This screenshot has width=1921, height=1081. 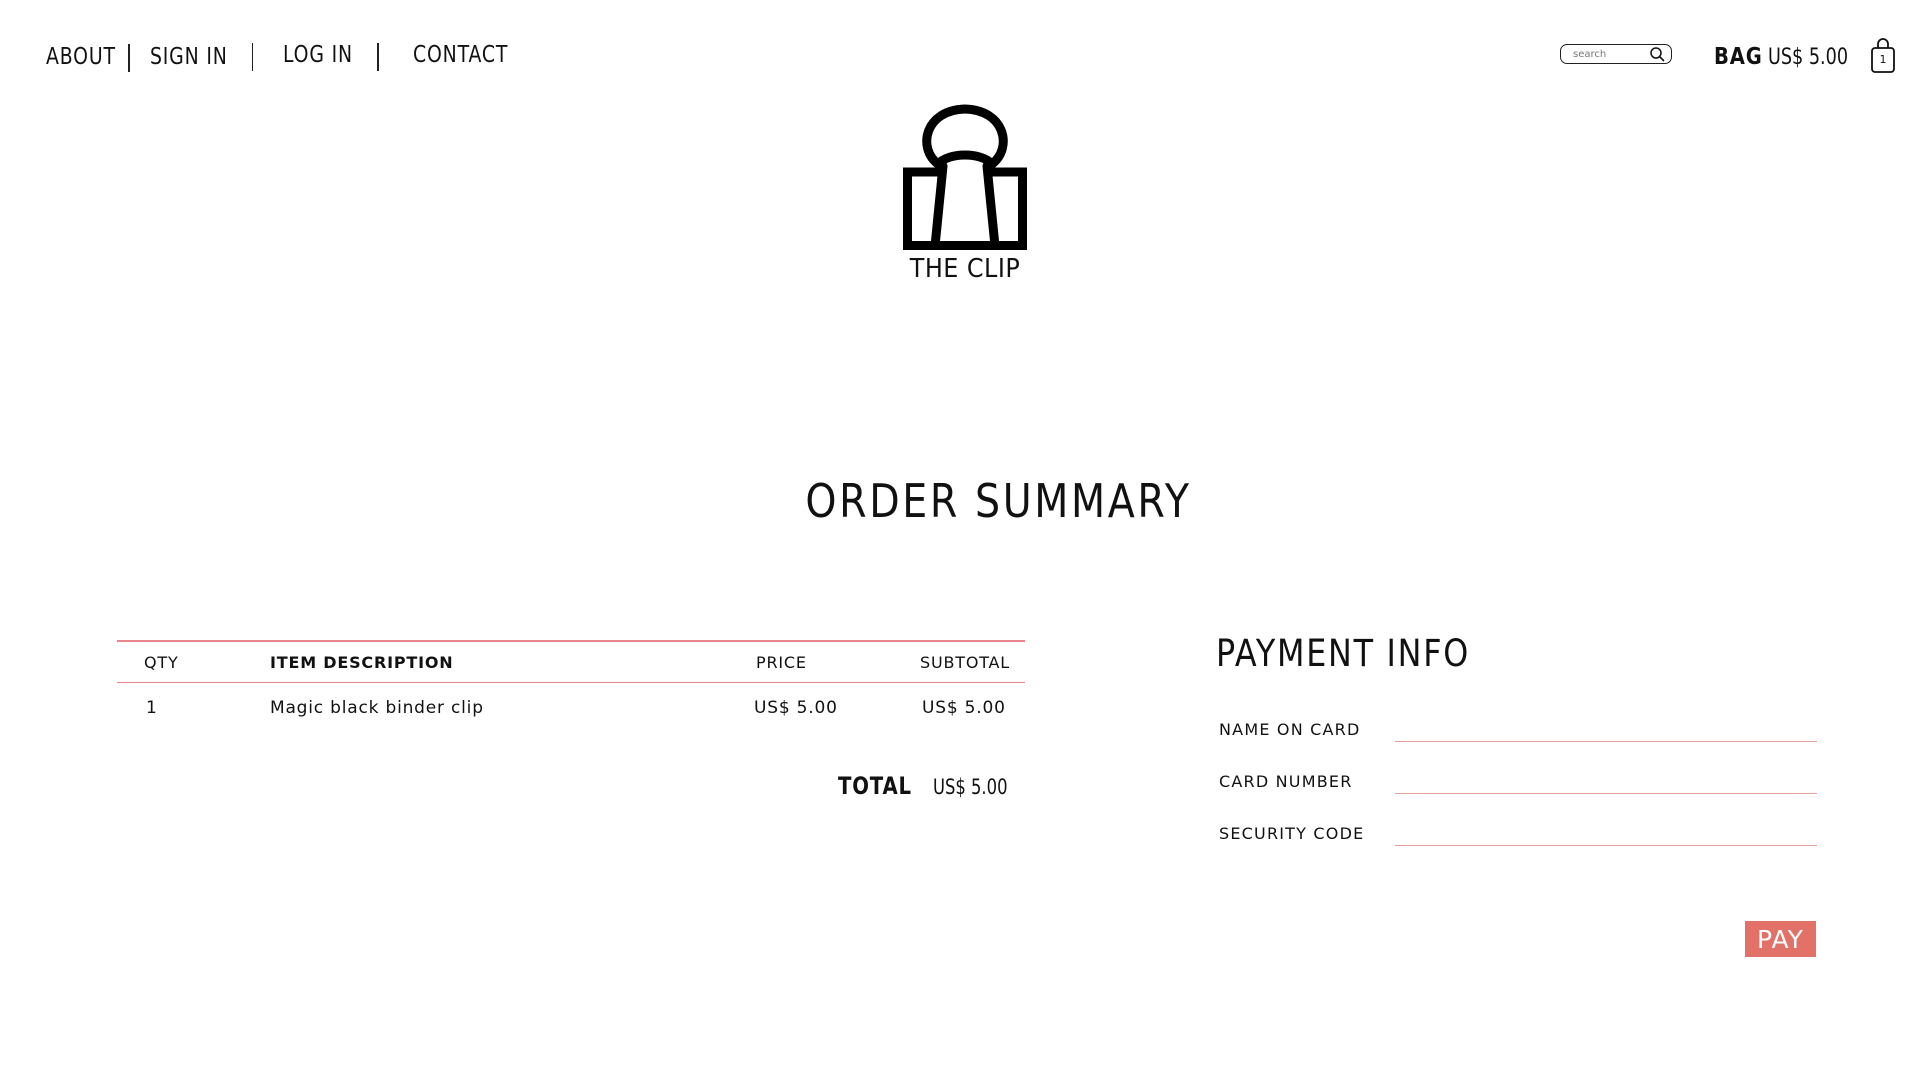 What do you see at coordinates (1780, 939) in the screenshot?
I see `pay-button: PAY` at bounding box center [1780, 939].